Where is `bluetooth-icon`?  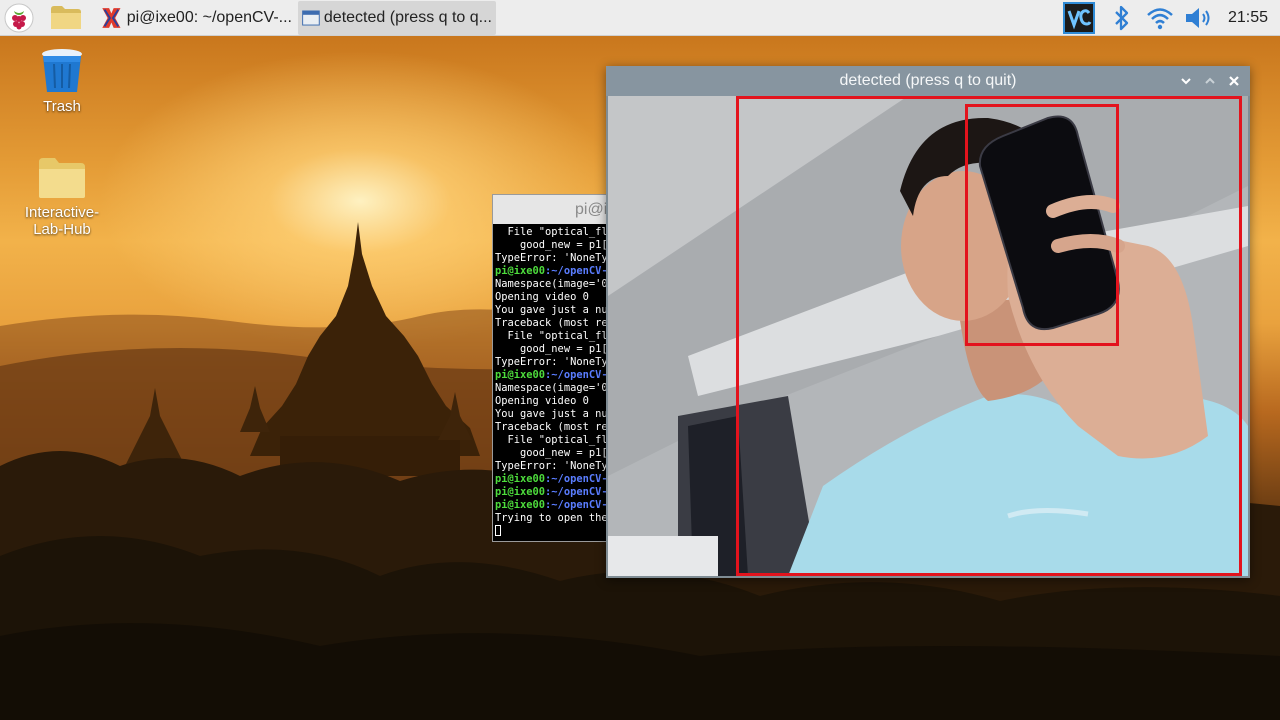 bluetooth-icon is located at coordinates (1122, 18).